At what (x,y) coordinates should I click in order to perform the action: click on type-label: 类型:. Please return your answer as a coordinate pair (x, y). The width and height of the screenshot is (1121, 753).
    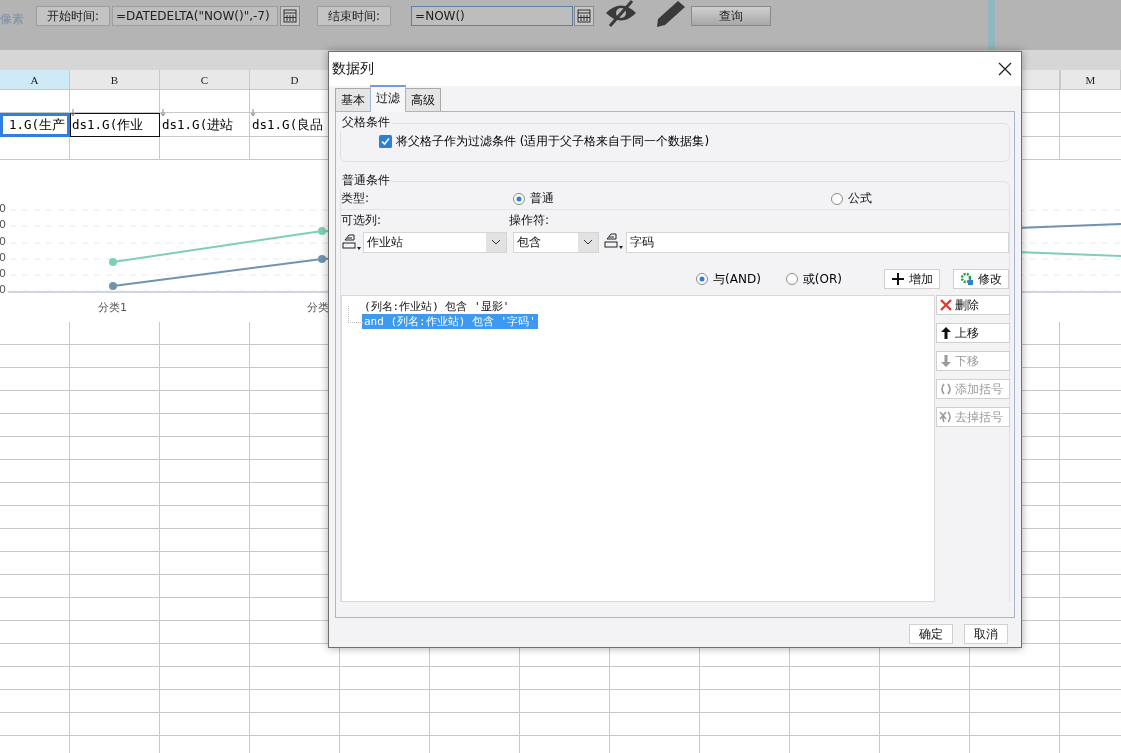
    Looking at the image, I should click on (356, 198).